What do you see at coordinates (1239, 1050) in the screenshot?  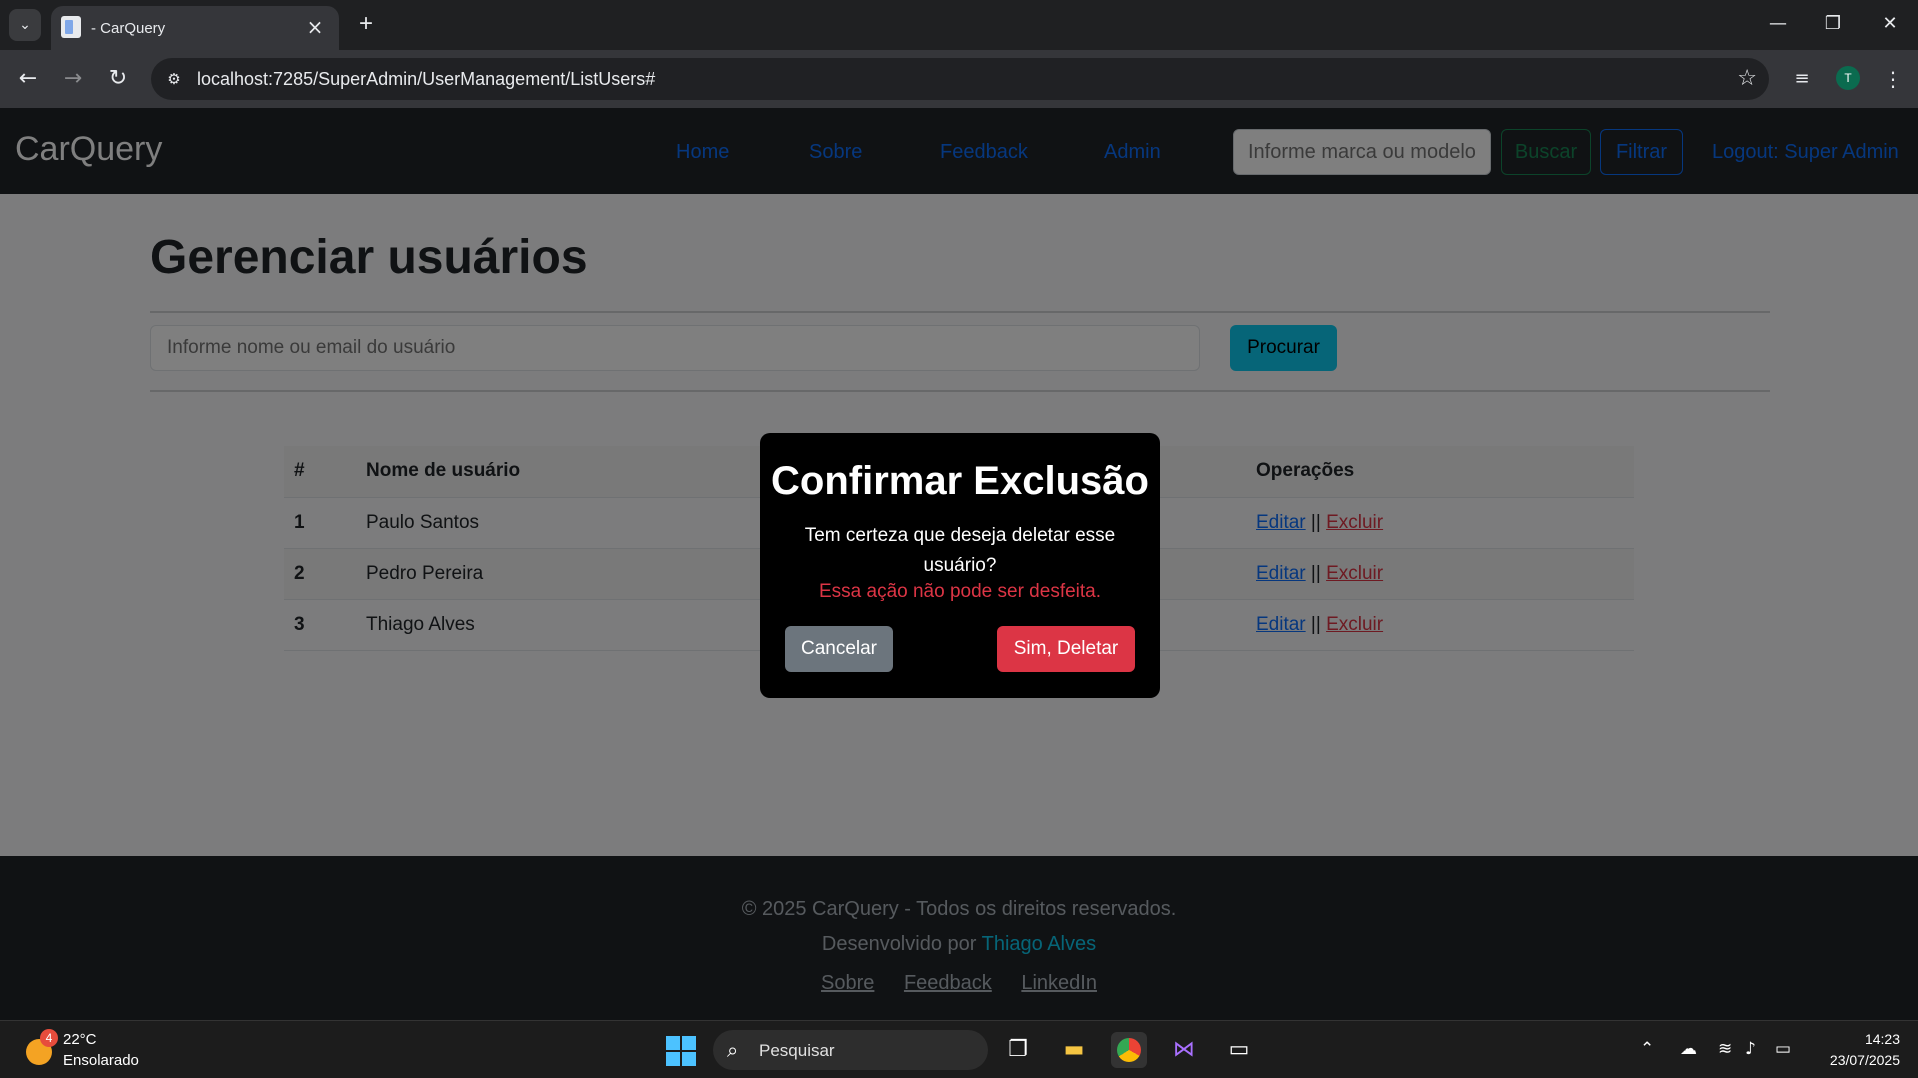 I see `terminal-icon: ▭` at bounding box center [1239, 1050].